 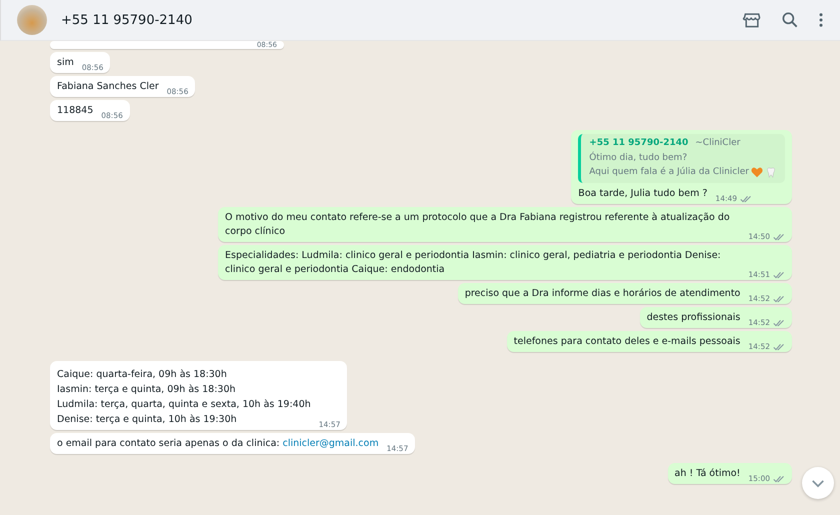 What do you see at coordinates (638, 143) in the screenshot?
I see `quote-author: +55 11 95790-2140` at bounding box center [638, 143].